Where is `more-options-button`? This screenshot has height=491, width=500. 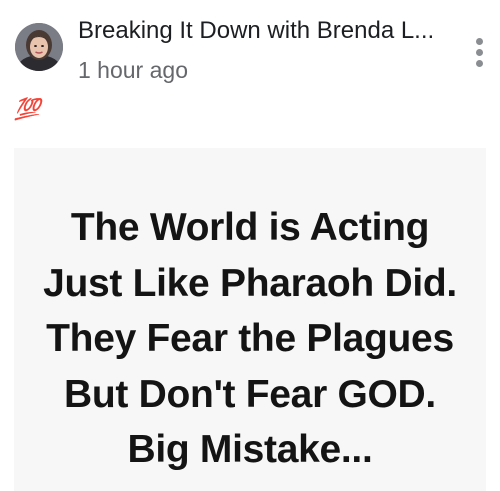
more-options-button is located at coordinates (479, 52).